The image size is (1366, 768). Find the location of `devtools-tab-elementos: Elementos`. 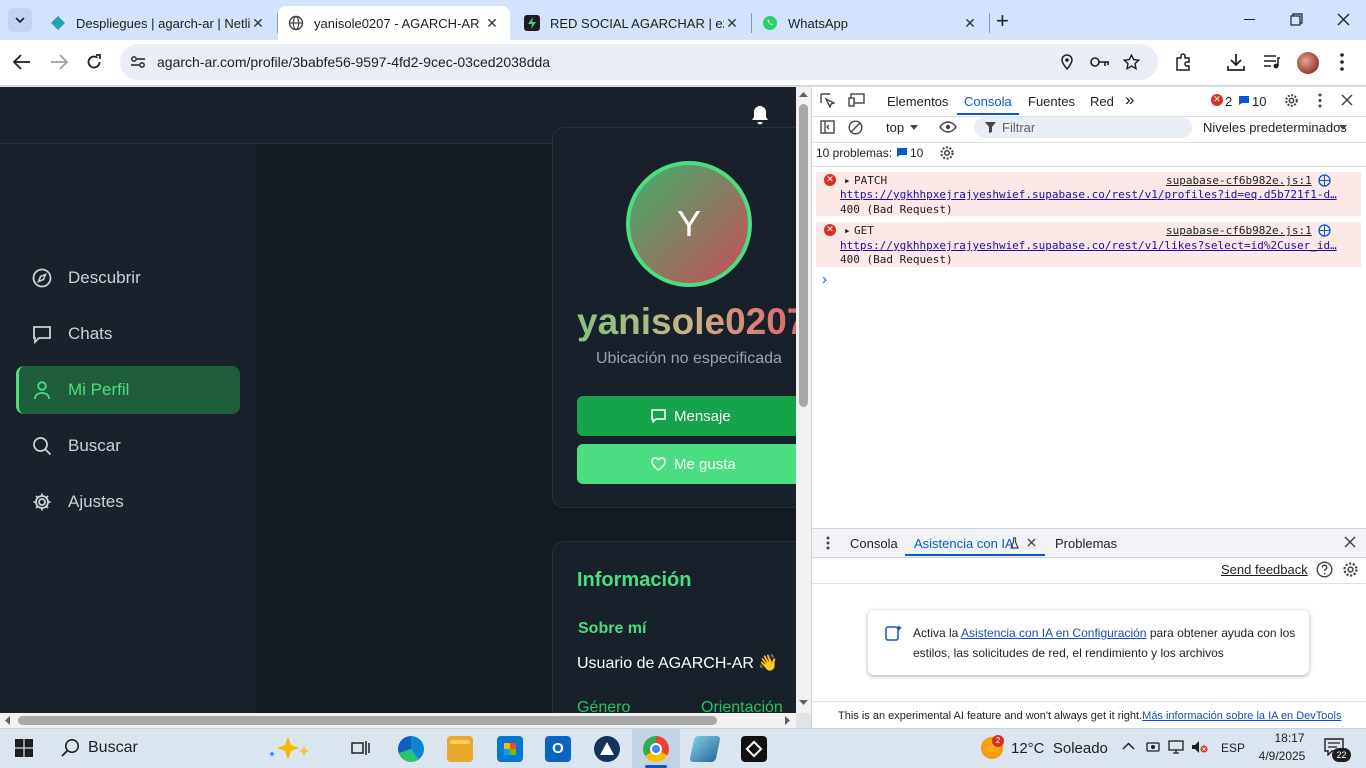

devtools-tab-elementos: Elementos is located at coordinates (917, 101).